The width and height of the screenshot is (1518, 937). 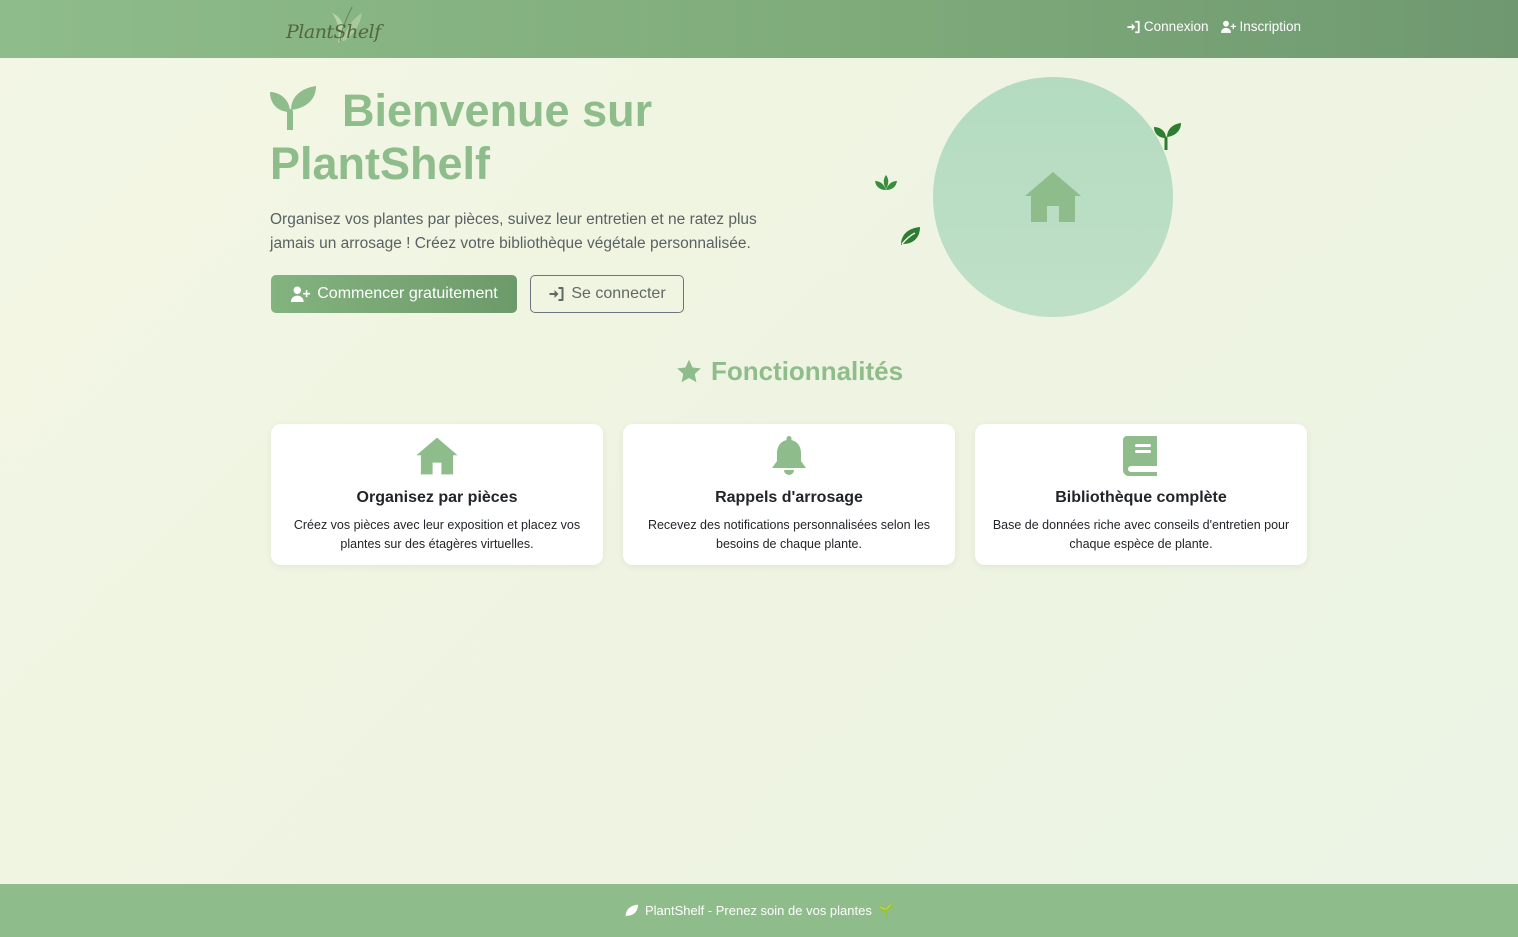 What do you see at coordinates (807, 371) in the screenshot?
I see `features-title-text: Fonctionnalités` at bounding box center [807, 371].